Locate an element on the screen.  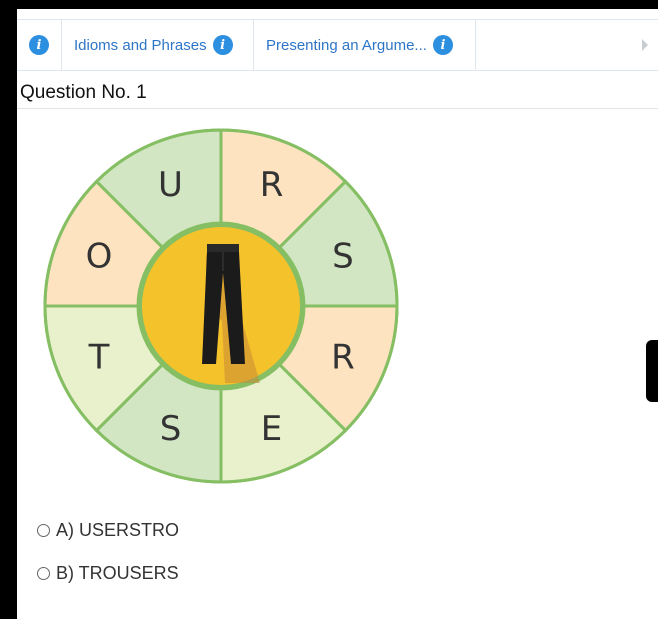
option-a-radio is located at coordinates (43, 530).